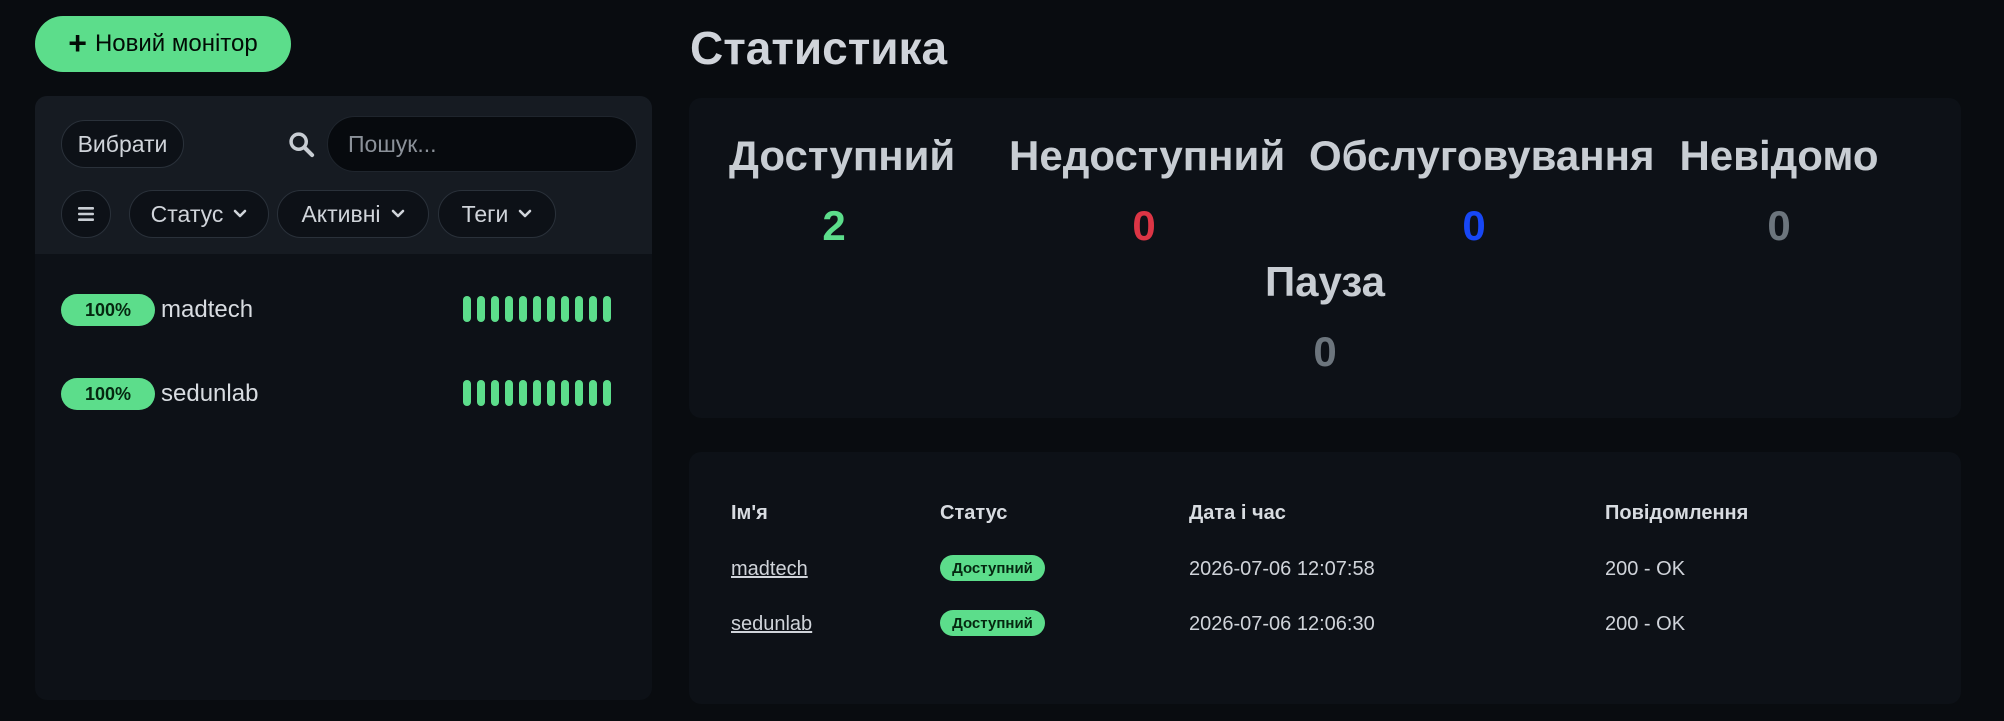  What do you see at coordinates (749, 513) in the screenshot?
I see `column-header-name: Ім'я` at bounding box center [749, 513].